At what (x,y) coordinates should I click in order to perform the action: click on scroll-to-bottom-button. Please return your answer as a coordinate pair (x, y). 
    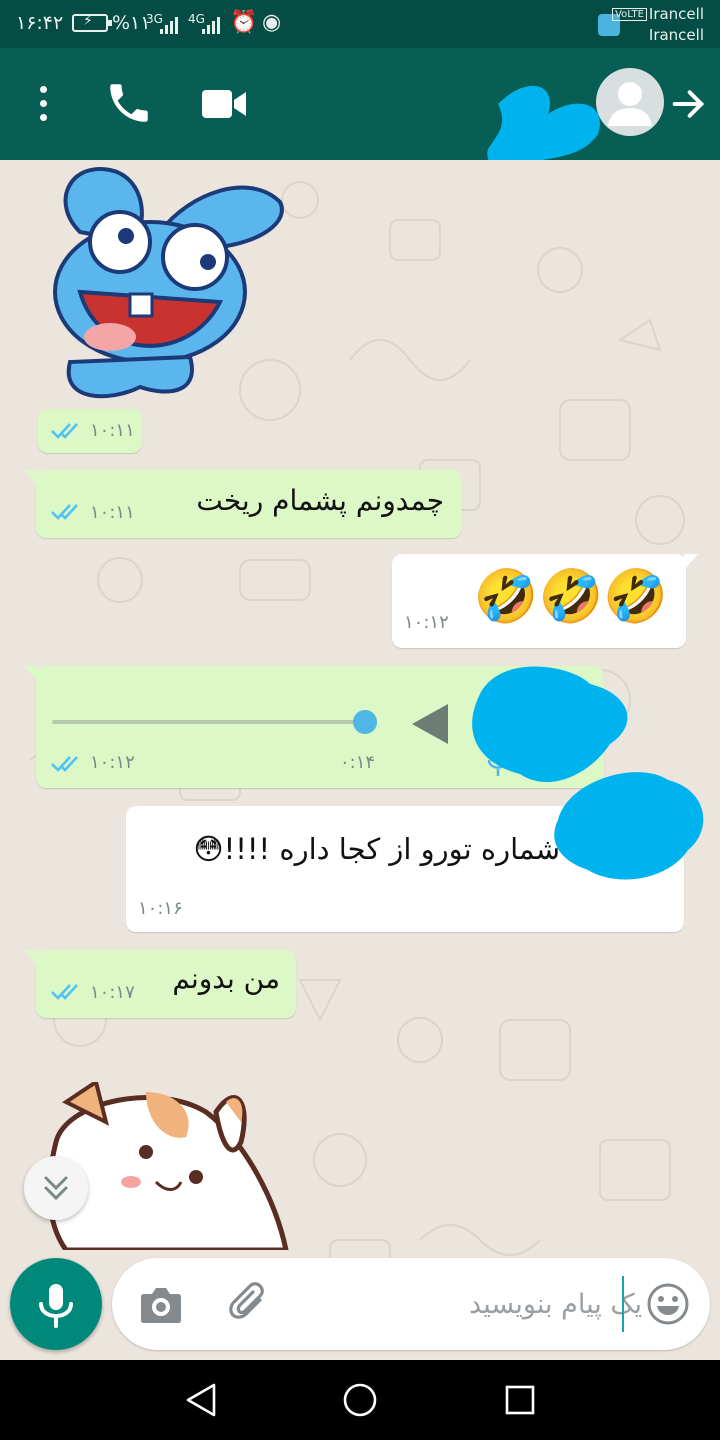
    Looking at the image, I should click on (56, 1188).